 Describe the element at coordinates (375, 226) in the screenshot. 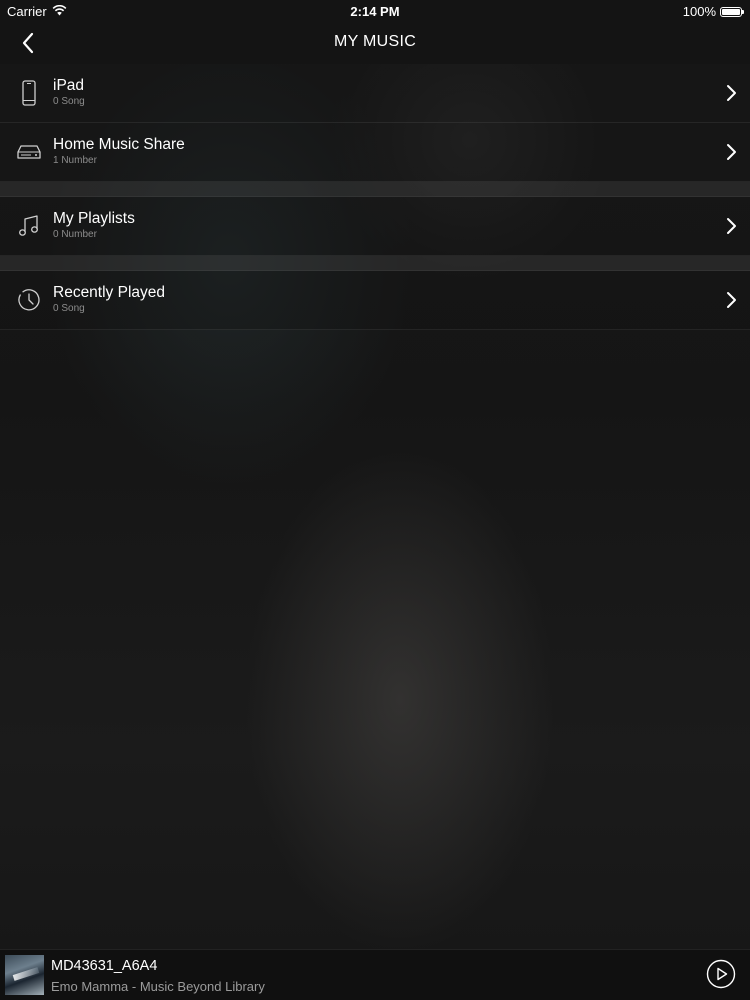

I see `list-item-my-playlists: My Playlists 0 Number` at that location.